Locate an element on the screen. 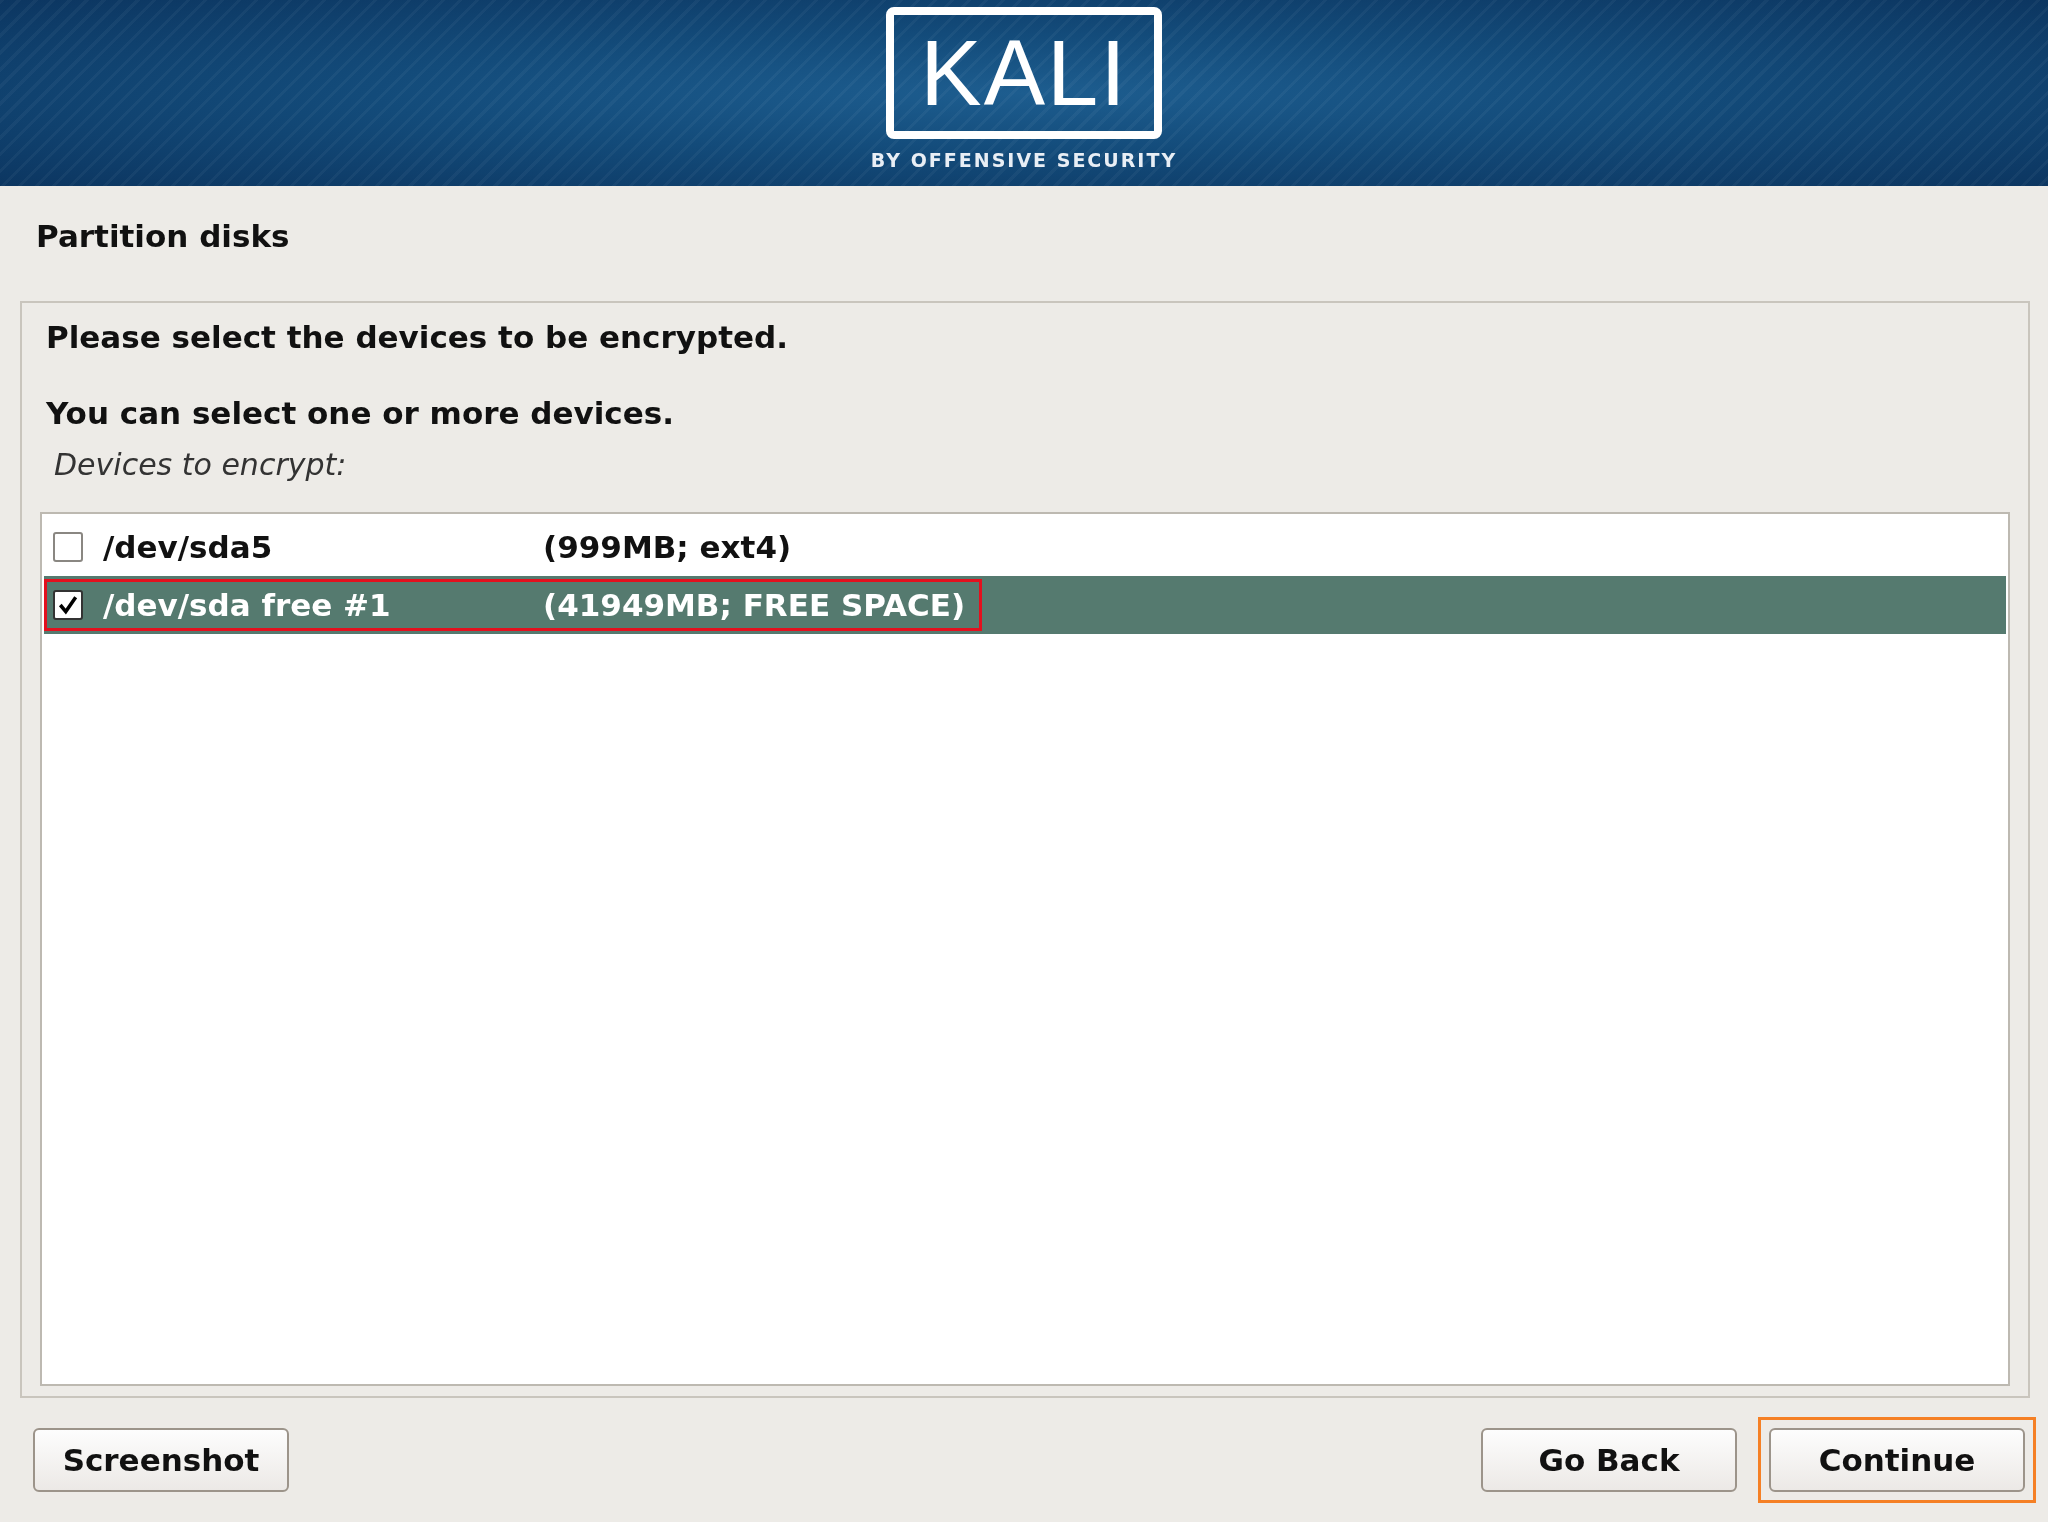 Image resolution: width=2048 pixels, height=1522 pixels. device-name: /dev/sda free #1 is located at coordinates (247, 605).